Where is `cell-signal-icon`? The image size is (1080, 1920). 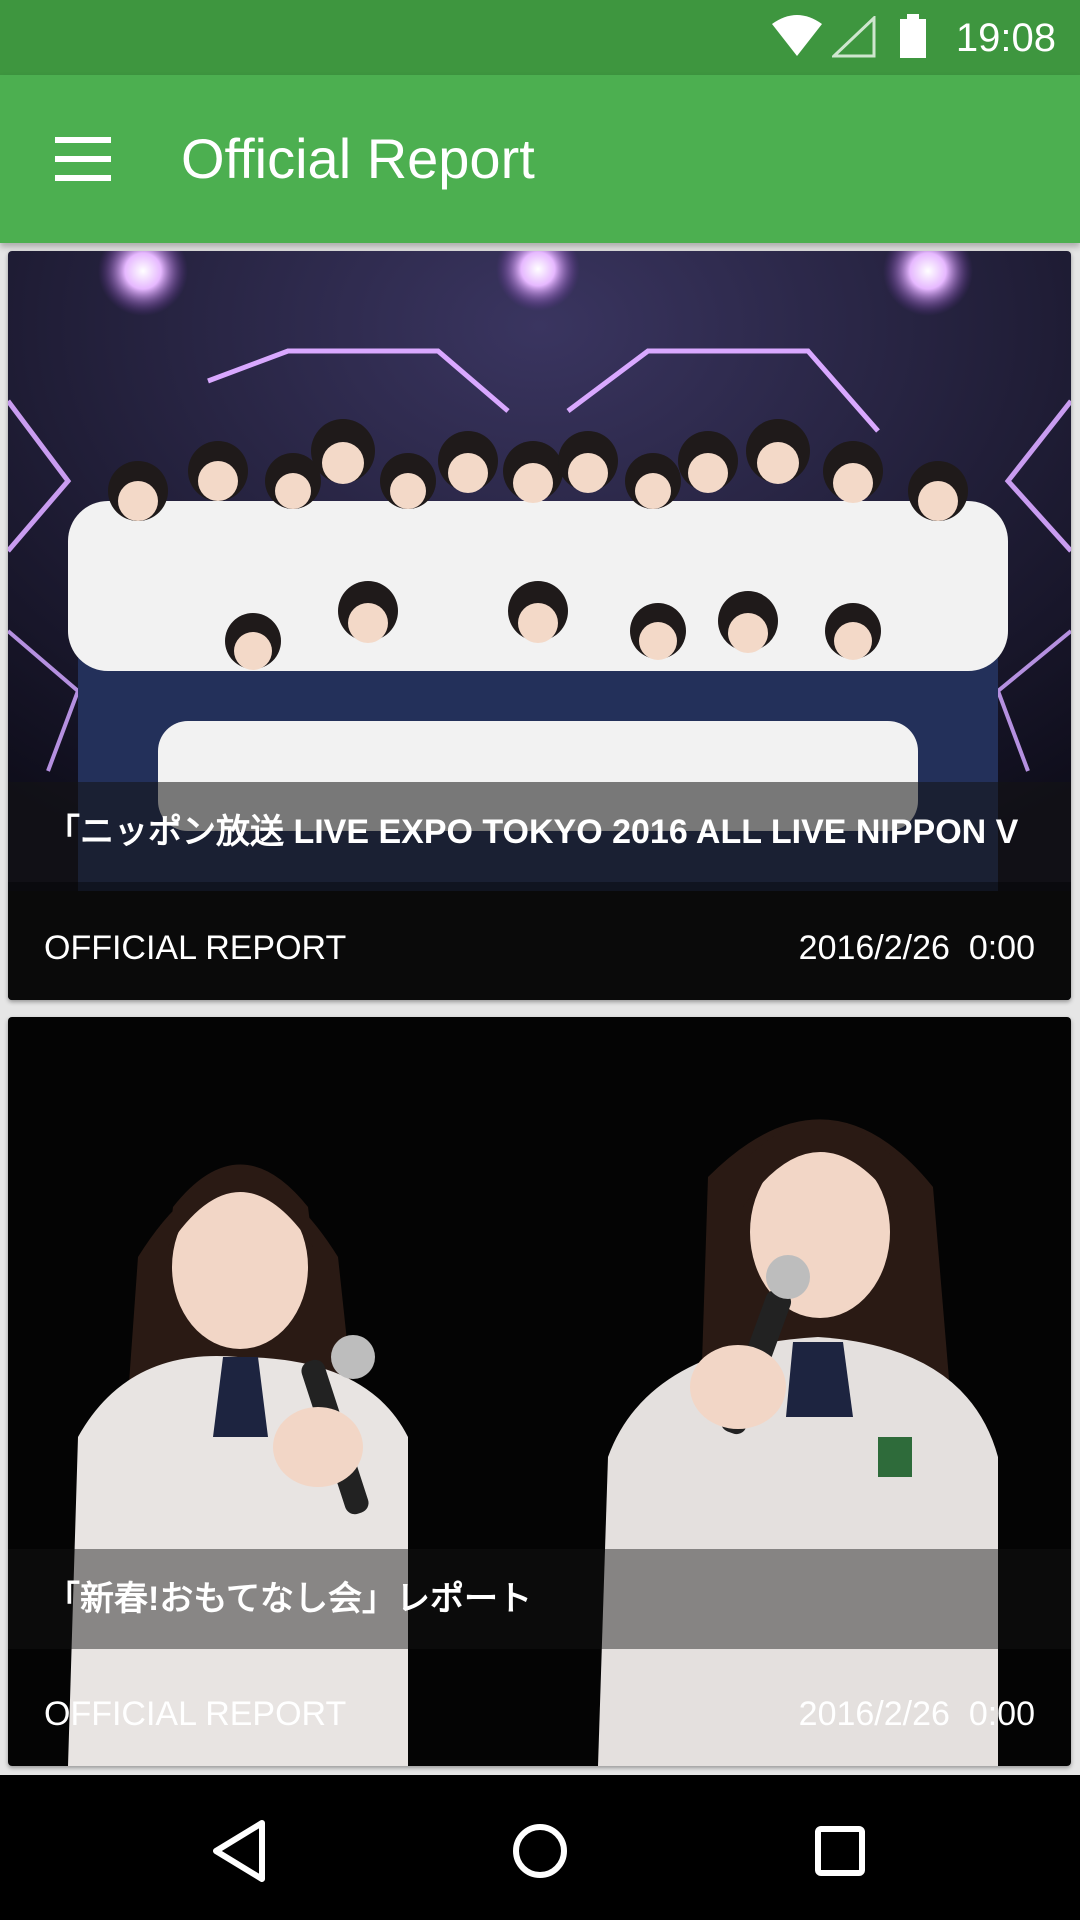 cell-signal-icon is located at coordinates (854, 37).